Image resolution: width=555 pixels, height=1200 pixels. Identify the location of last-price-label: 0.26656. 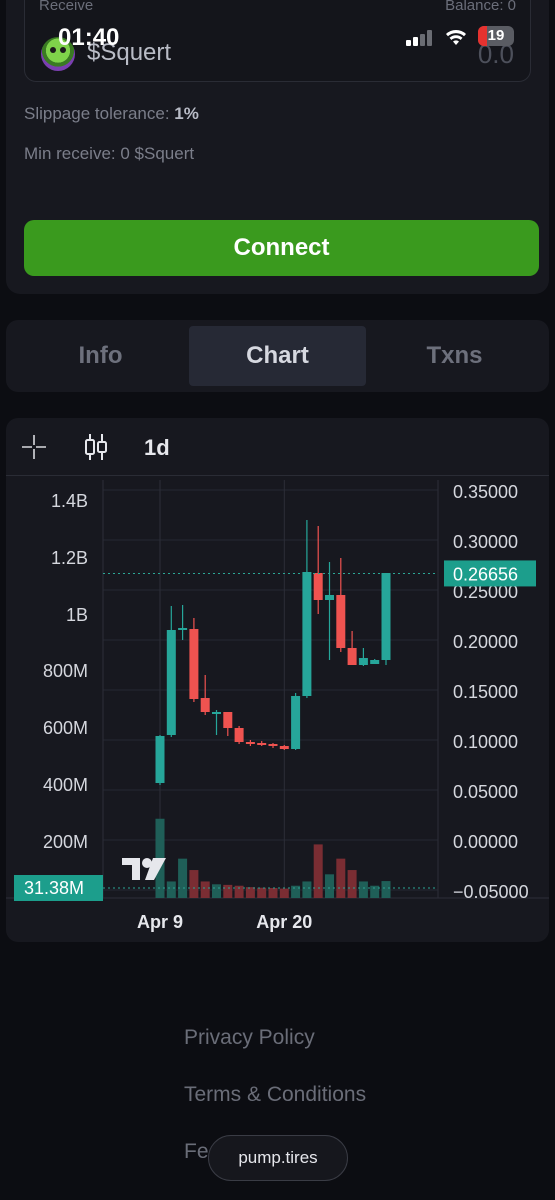
(485, 574).